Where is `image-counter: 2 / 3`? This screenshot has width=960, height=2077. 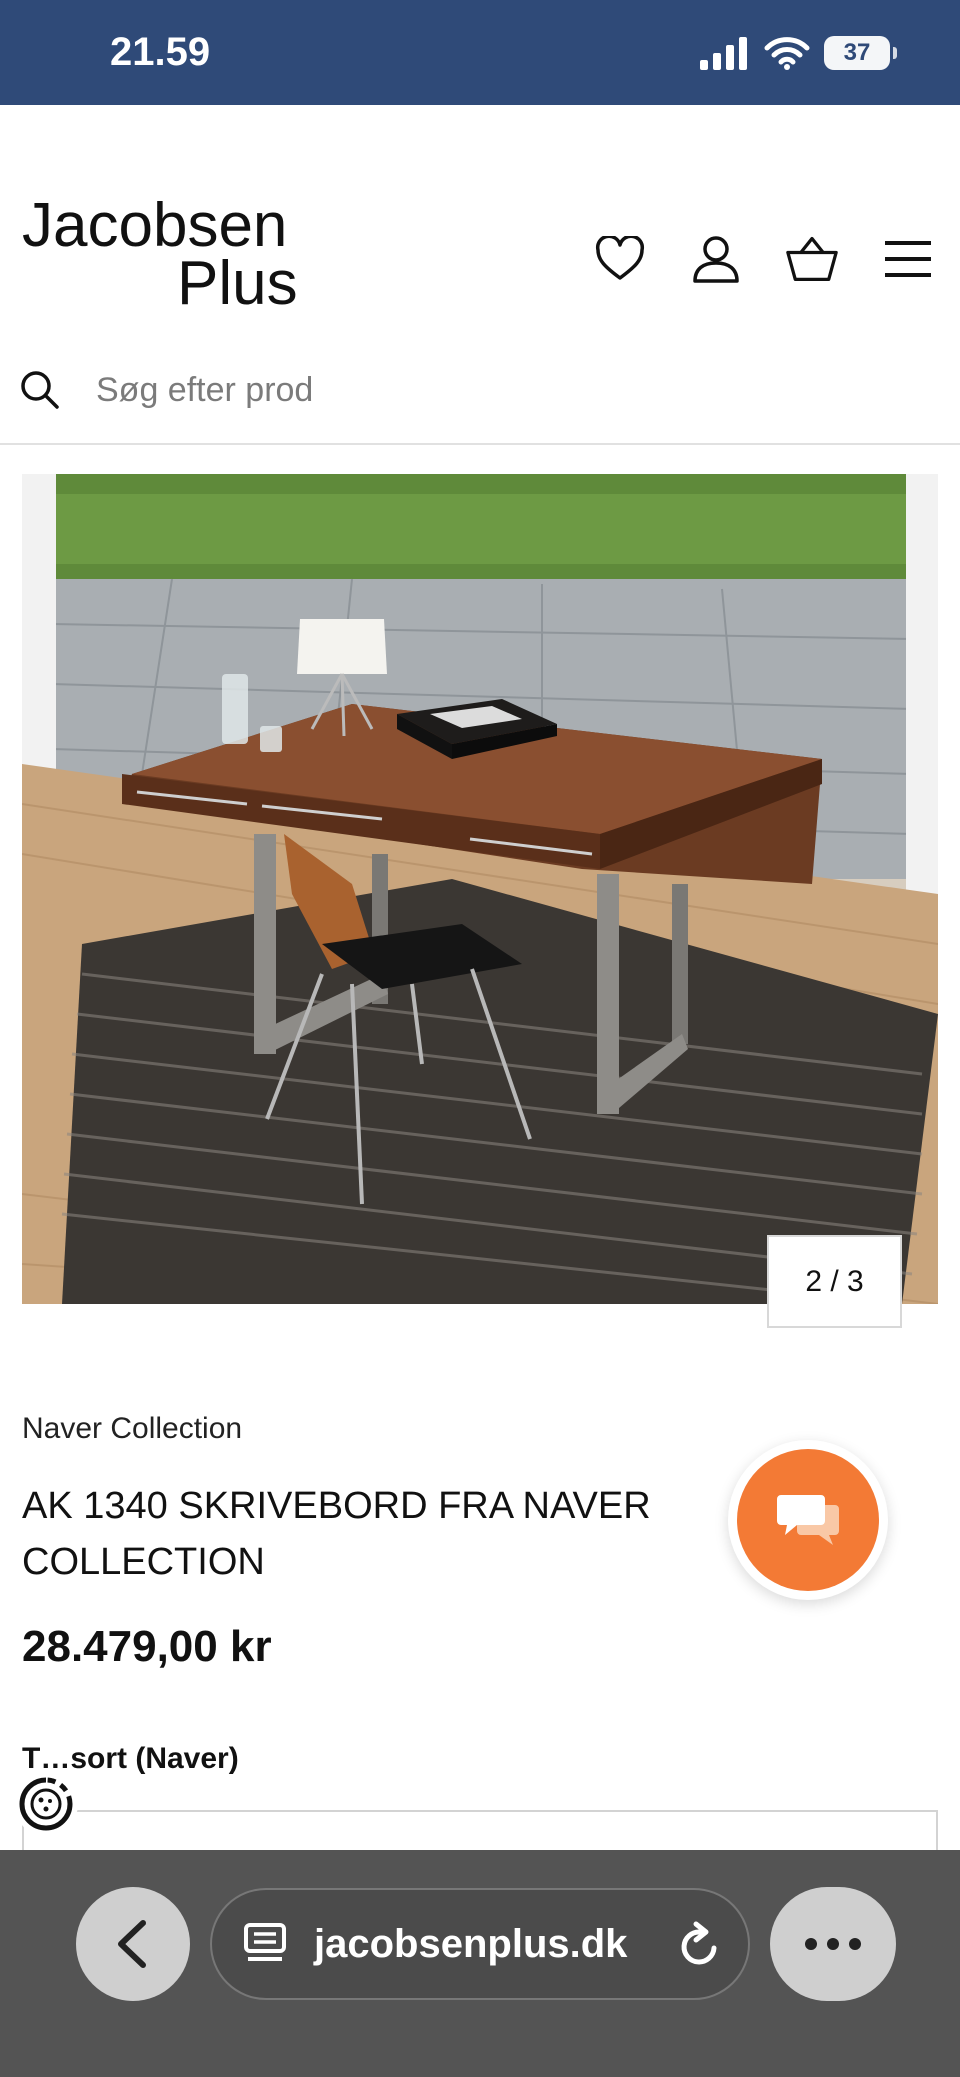
image-counter: 2 / 3 is located at coordinates (834, 1281).